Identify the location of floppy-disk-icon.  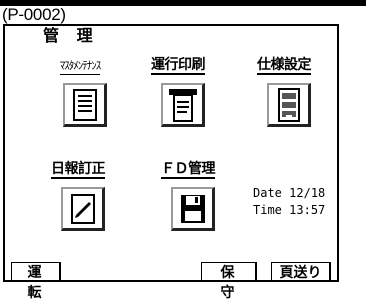
(193, 209).